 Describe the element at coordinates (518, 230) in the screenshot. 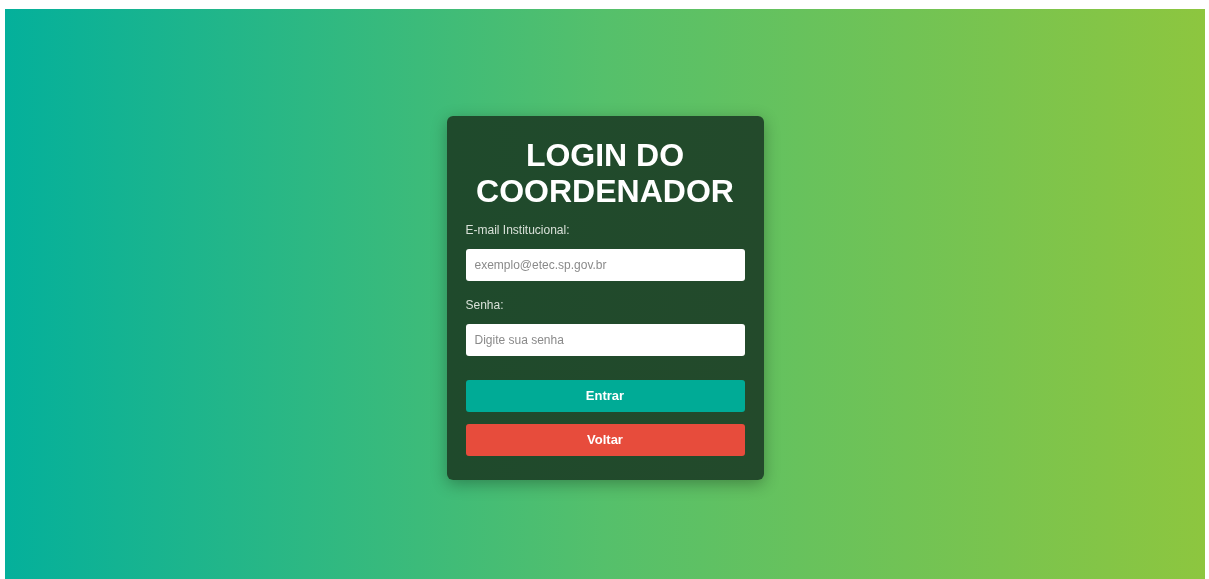

I see `field-label: E-mail Institucional:` at that location.